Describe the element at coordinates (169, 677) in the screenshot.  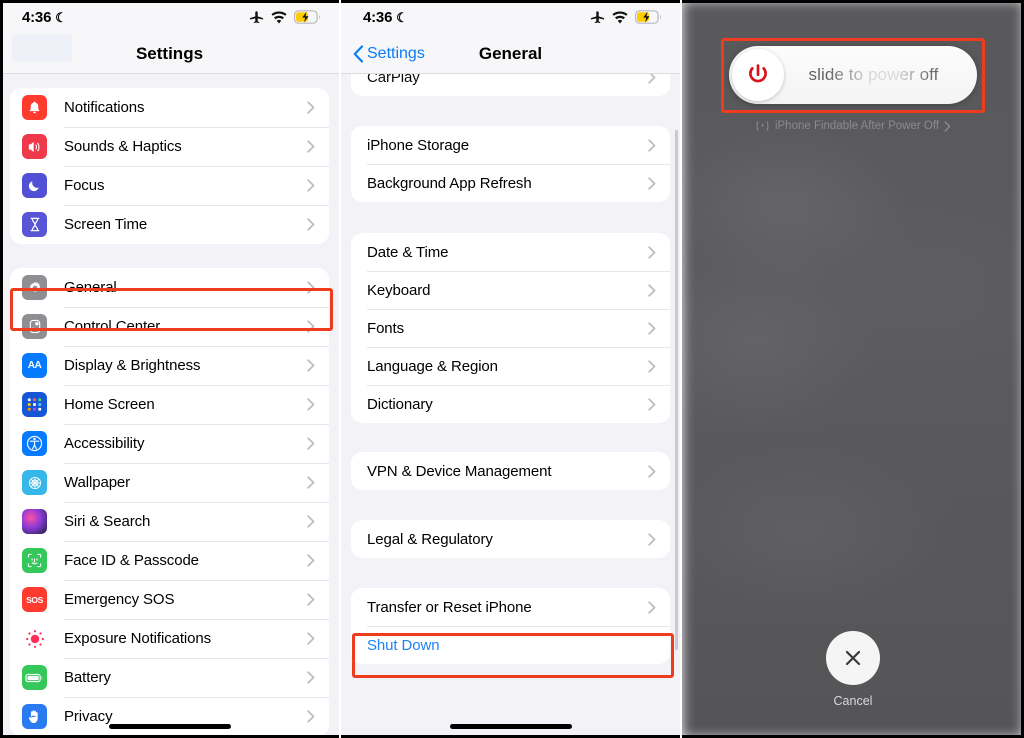
I see `sidebar-item-battery: Battery` at that location.